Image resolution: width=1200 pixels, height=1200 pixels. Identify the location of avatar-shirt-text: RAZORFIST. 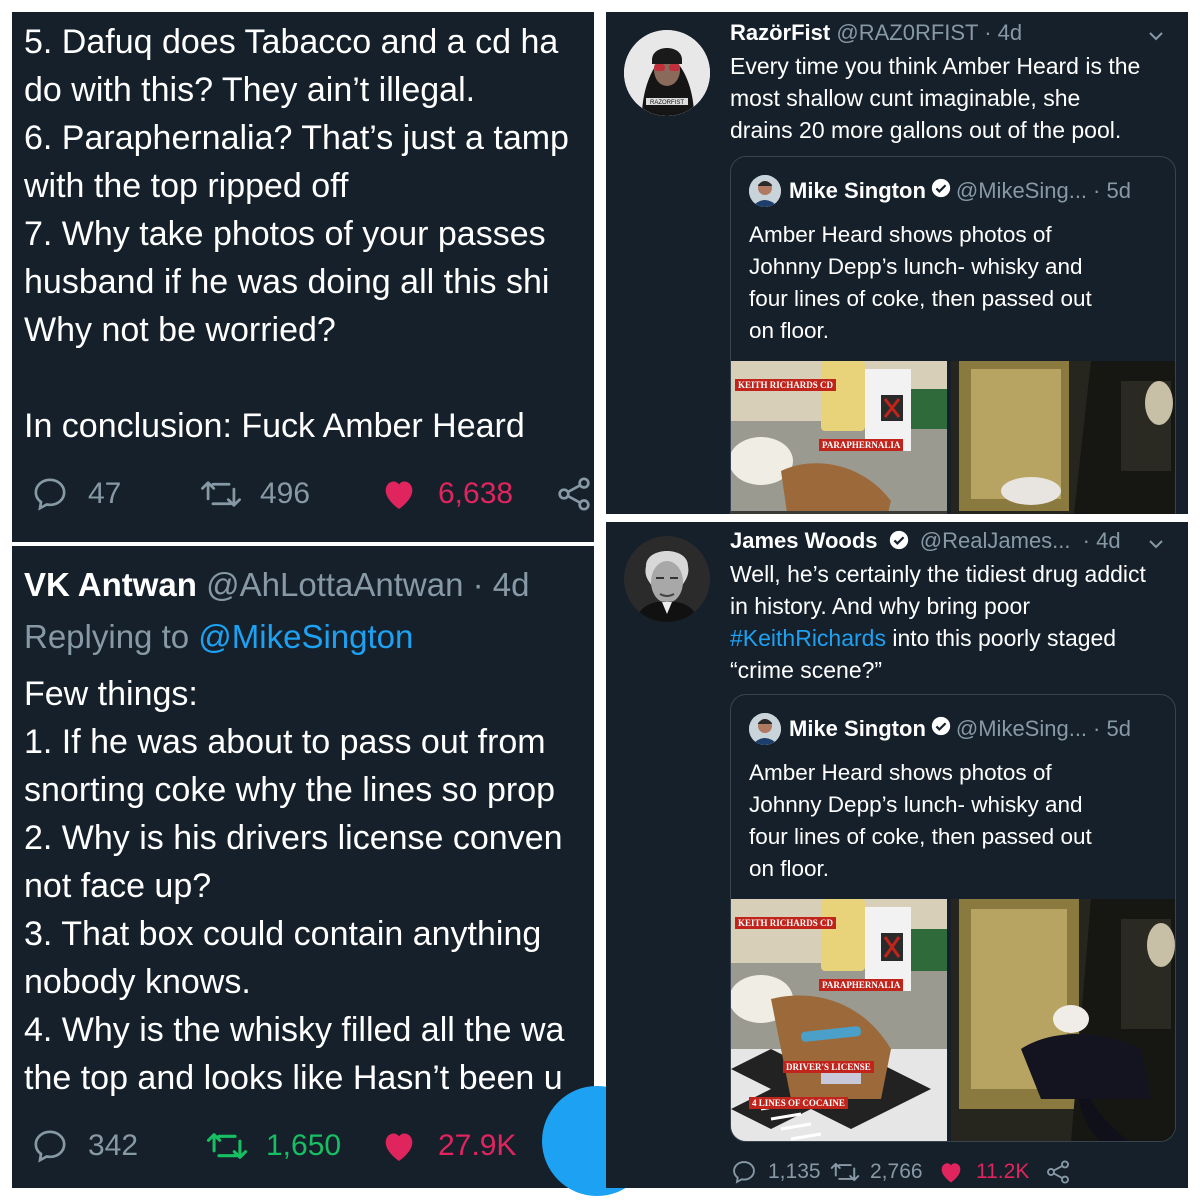
(667, 103).